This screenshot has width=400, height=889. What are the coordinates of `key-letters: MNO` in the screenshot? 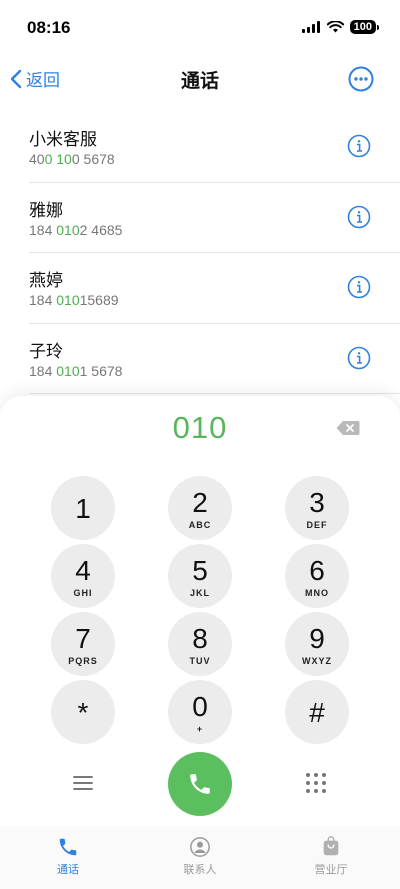 It's located at (317, 593).